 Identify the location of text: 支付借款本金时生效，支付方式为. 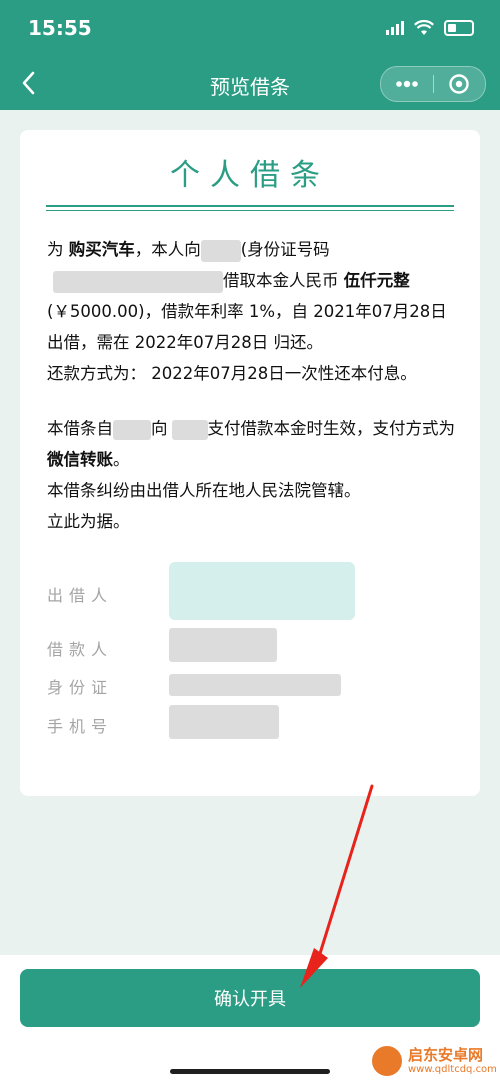
(331, 428).